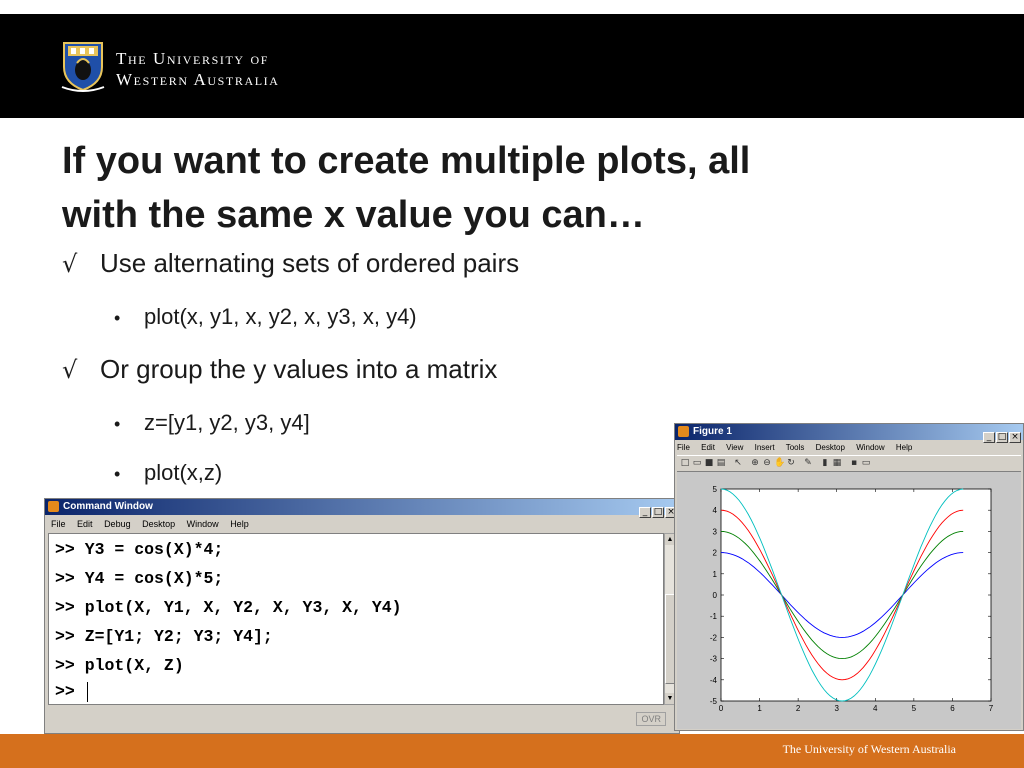 This screenshot has width=1024, height=768. Describe the element at coordinates (715, 595) in the screenshot. I see `y-tick-label: 0` at that location.